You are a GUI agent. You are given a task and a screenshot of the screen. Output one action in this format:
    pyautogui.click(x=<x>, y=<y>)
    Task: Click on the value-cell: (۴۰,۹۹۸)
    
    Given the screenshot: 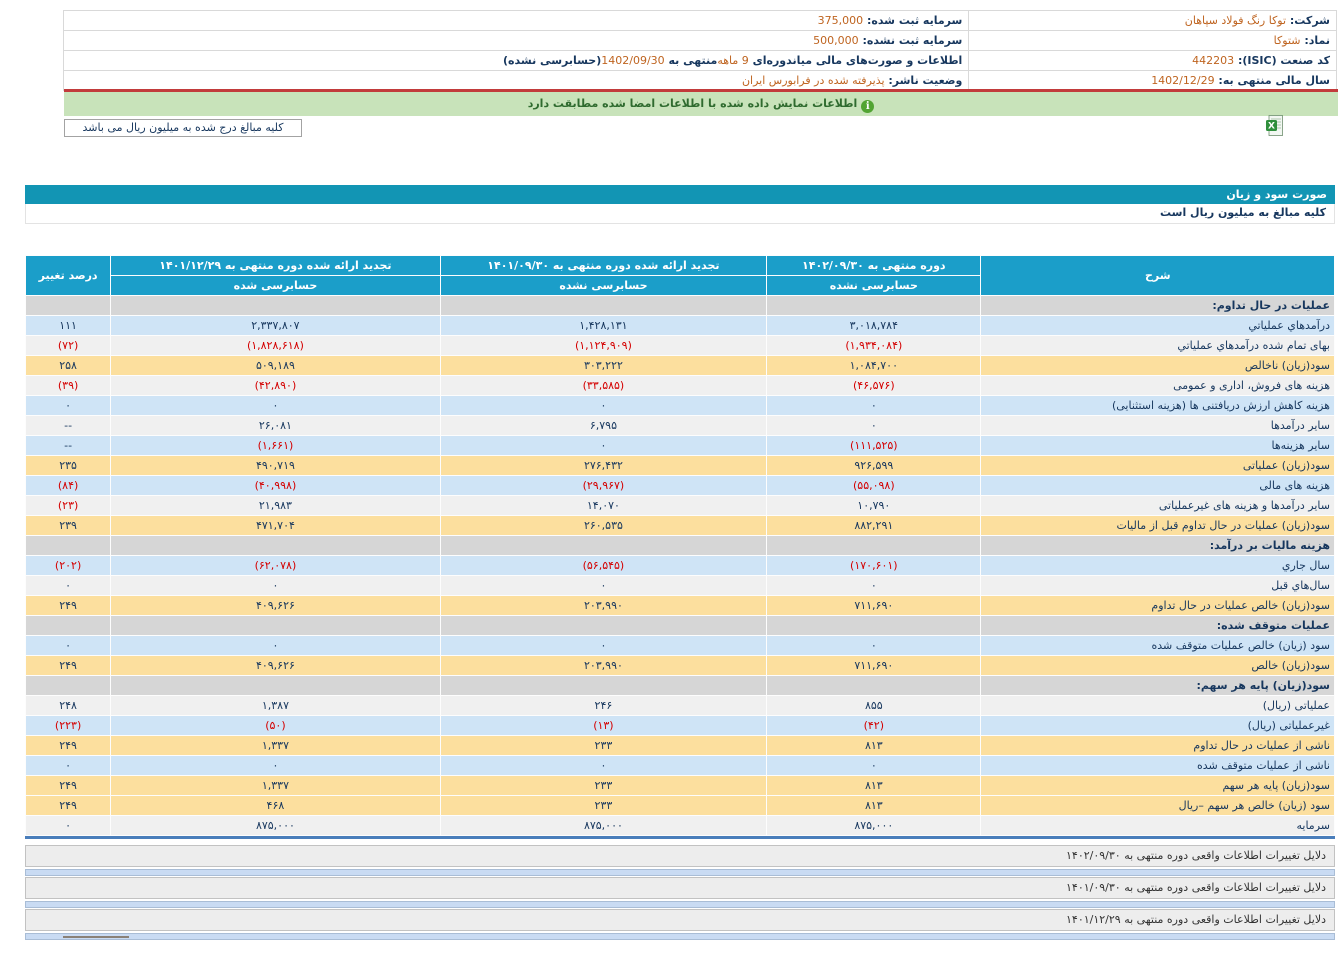 What is the action you would take?
    pyautogui.click(x=275, y=485)
    